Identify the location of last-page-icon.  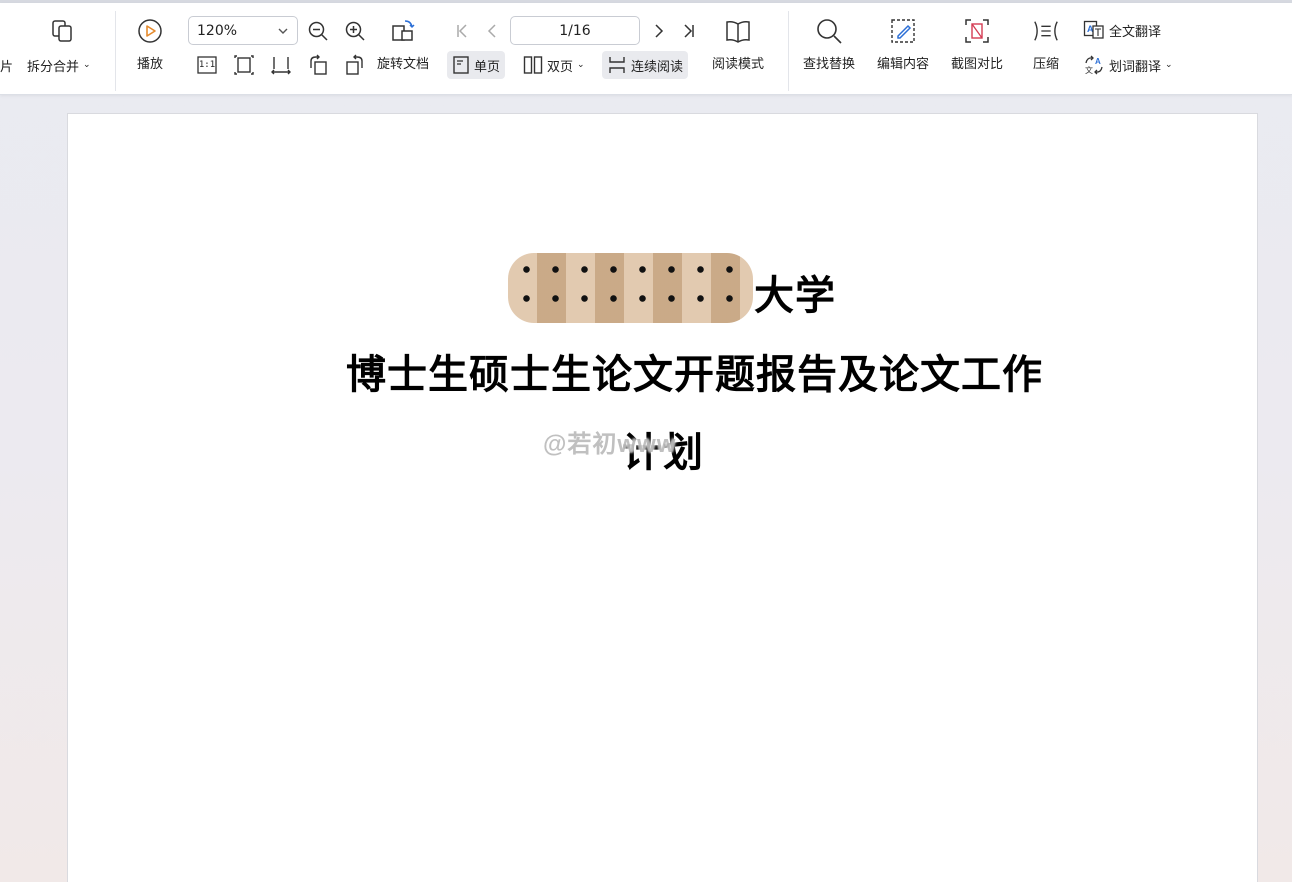
(689, 31).